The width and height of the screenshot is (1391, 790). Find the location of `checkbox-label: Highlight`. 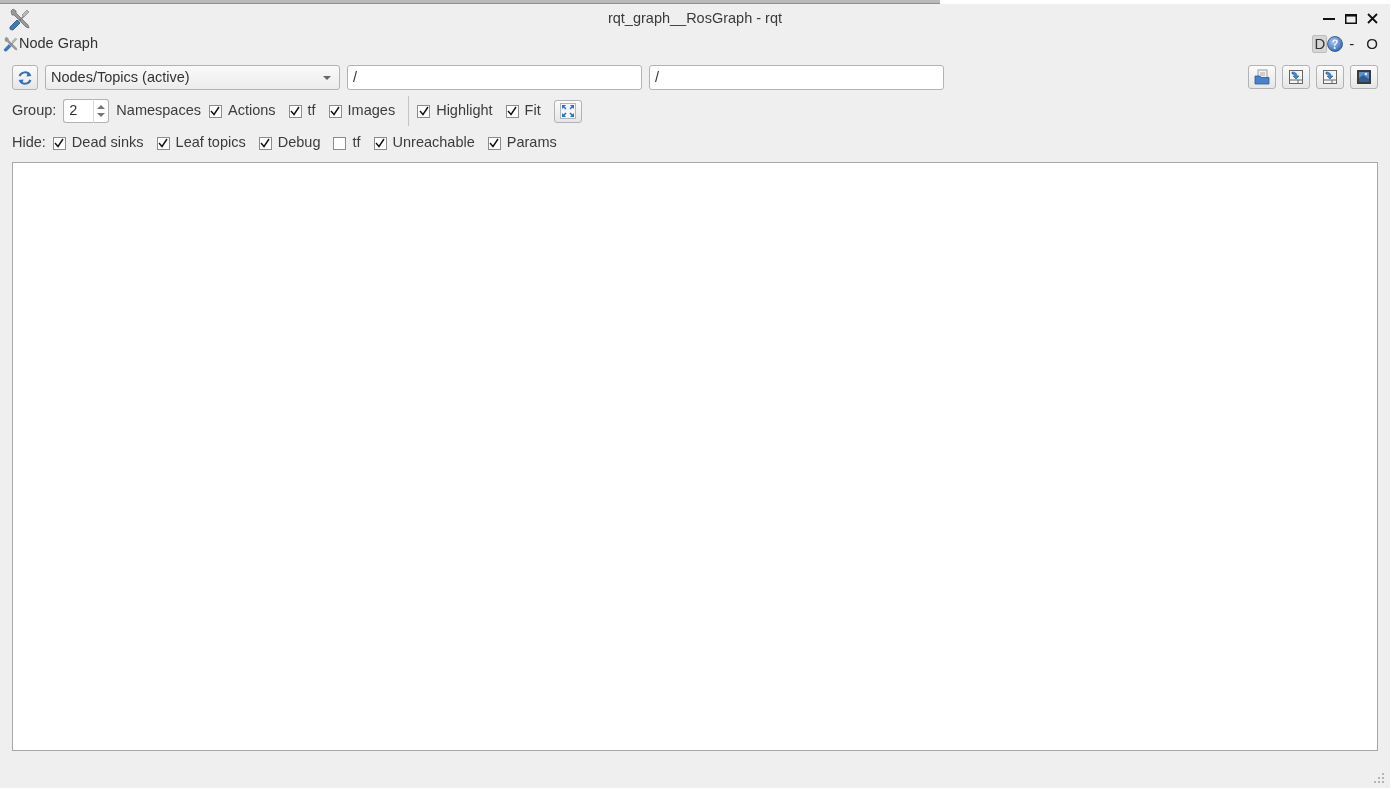

checkbox-label: Highlight is located at coordinates (464, 111).